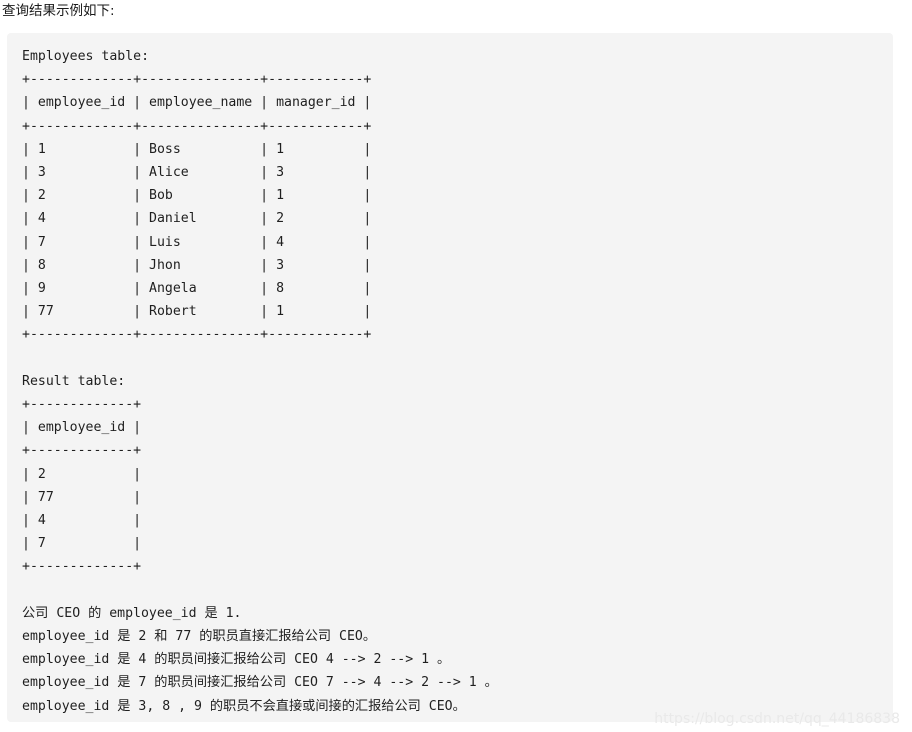 This screenshot has height=732, width=912. What do you see at coordinates (197, 219) in the screenshot?
I see `table-row: | 4 | Daniel | 2 |` at bounding box center [197, 219].